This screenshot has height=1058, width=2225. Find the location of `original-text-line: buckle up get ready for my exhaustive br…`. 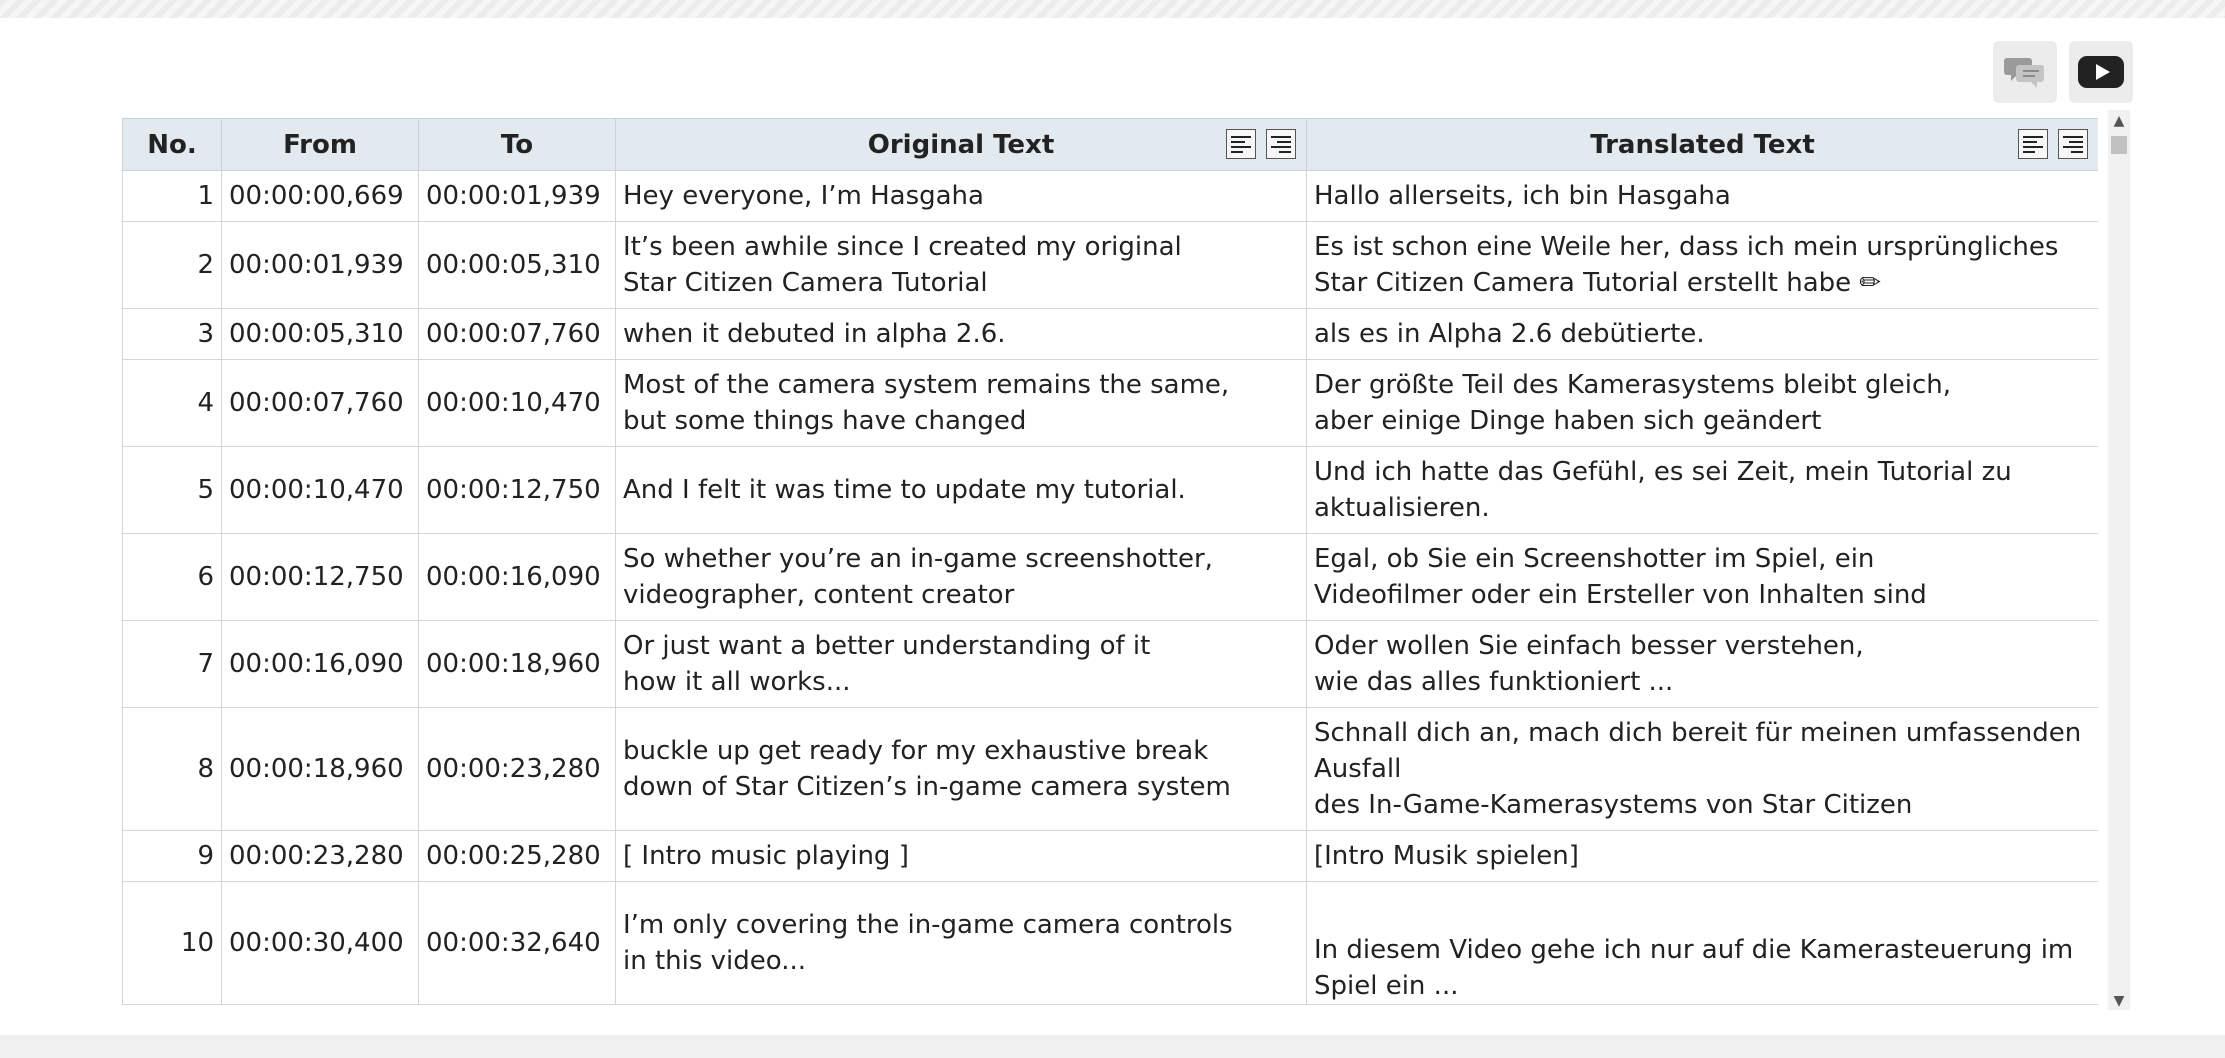

original-text-line: buckle up get ready for my exhaustive br… is located at coordinates (916, 751).